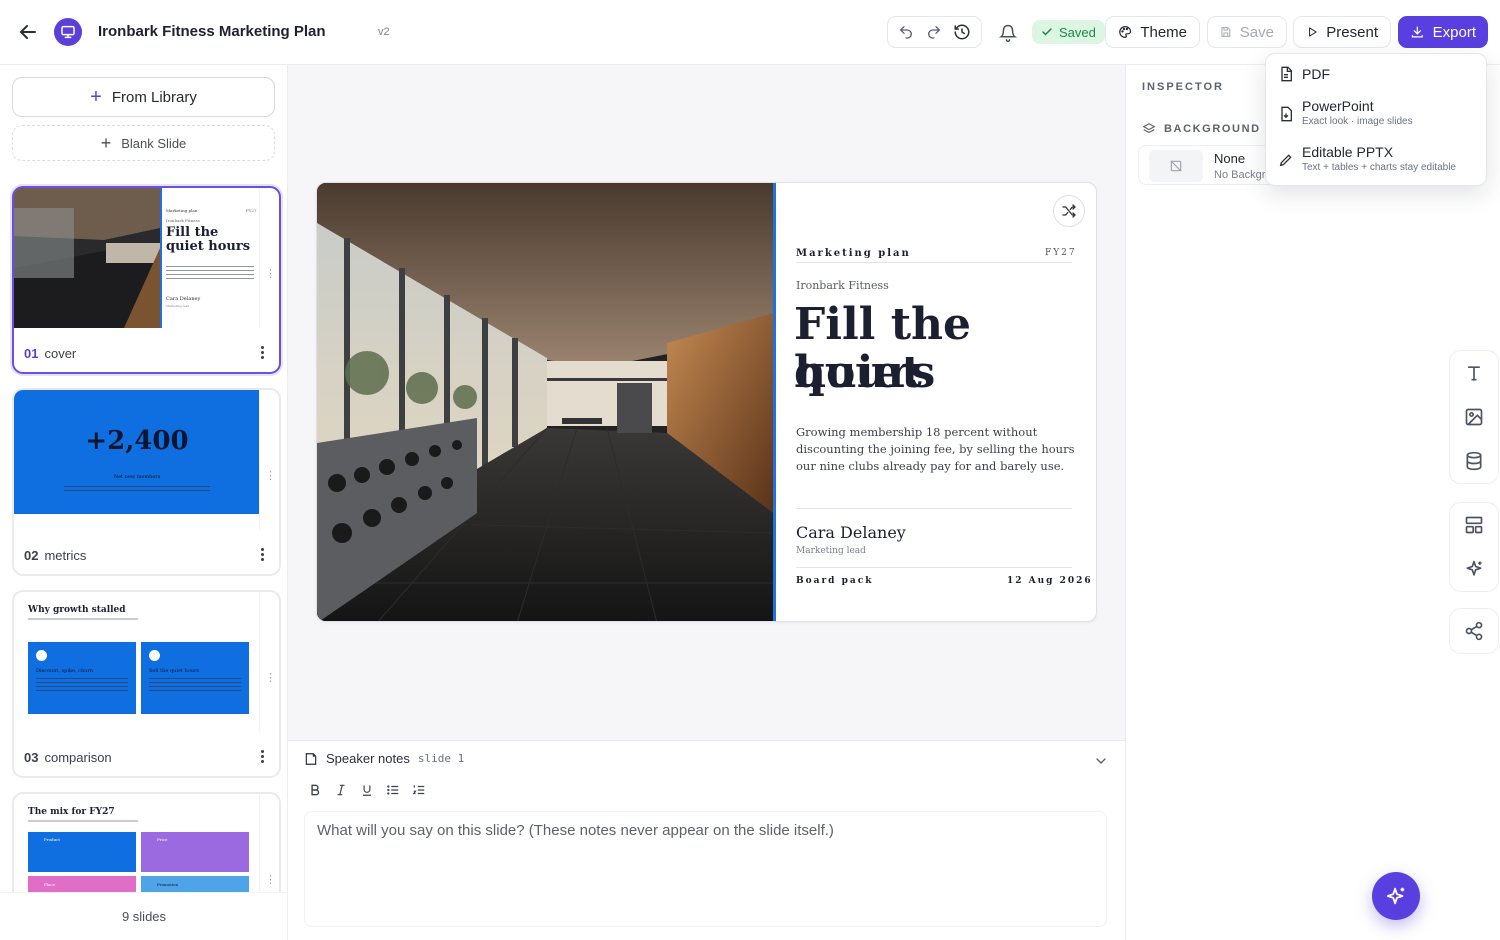  Describe the element at coordinates (853, 253) in the screenshot. I see `slide-kicker: Marketing plan` at that location.